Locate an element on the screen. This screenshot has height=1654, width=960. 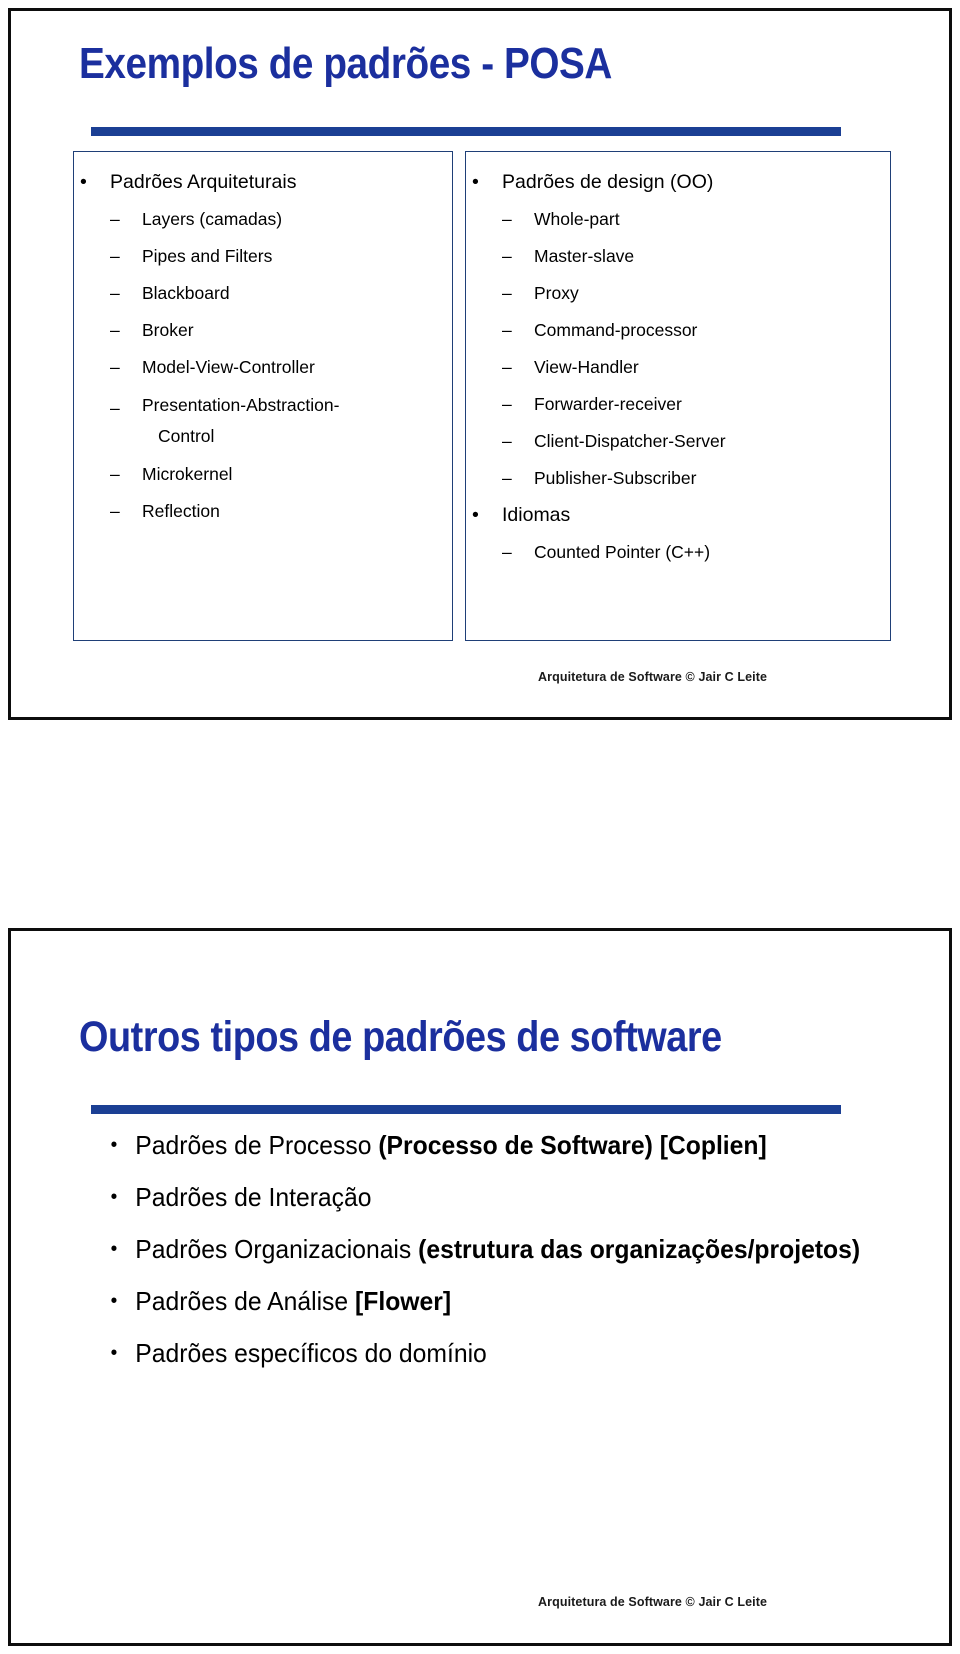
right-sublist-idioms: – Counted Pointer (C++) is located at coordinates (691, 552).